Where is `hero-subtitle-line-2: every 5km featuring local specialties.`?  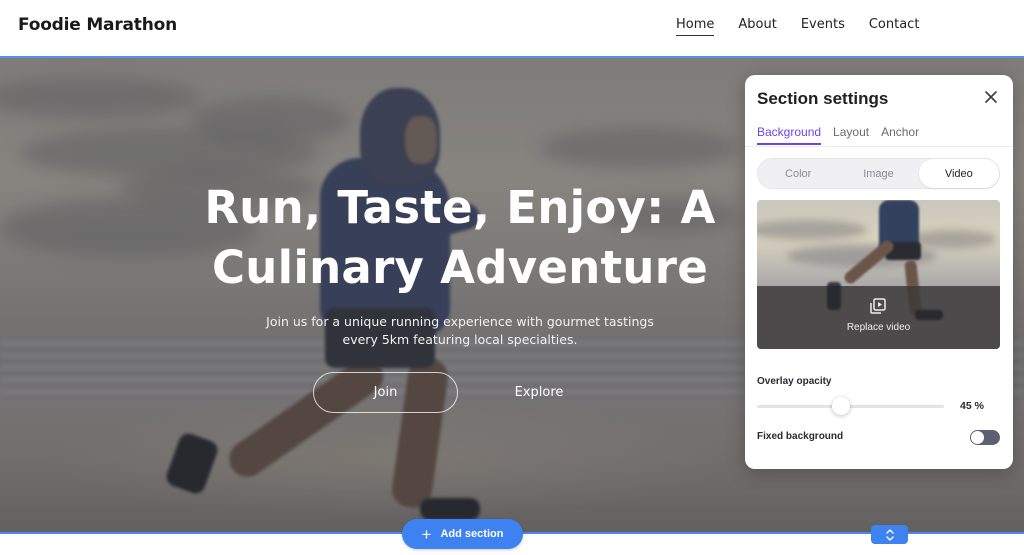 hero-subtitle-line-2: every 5km featuring local specialties. is located at coordinates (460, 339).